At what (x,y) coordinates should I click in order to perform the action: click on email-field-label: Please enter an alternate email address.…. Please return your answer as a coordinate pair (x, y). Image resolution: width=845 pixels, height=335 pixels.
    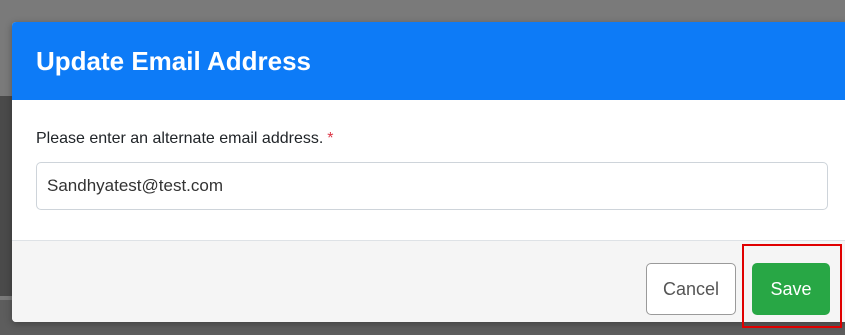
    Looking at the image, I should click on (429, 139).